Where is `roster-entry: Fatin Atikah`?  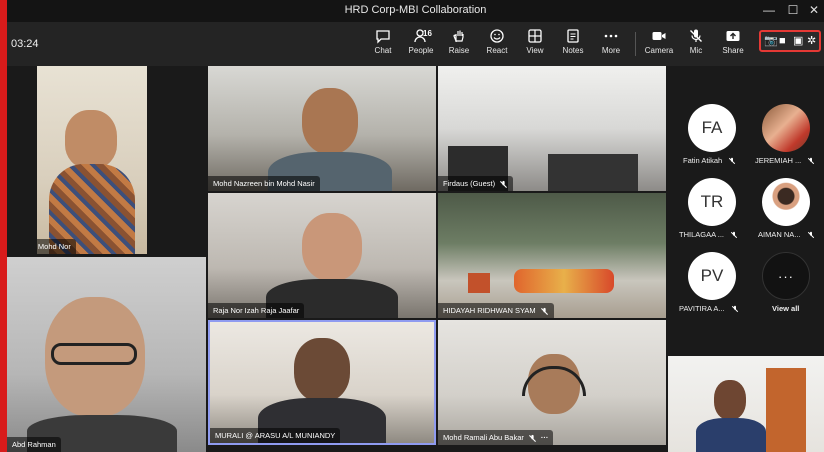
roster-entry: Fatin Atikah is located at coordinates (709, 160).